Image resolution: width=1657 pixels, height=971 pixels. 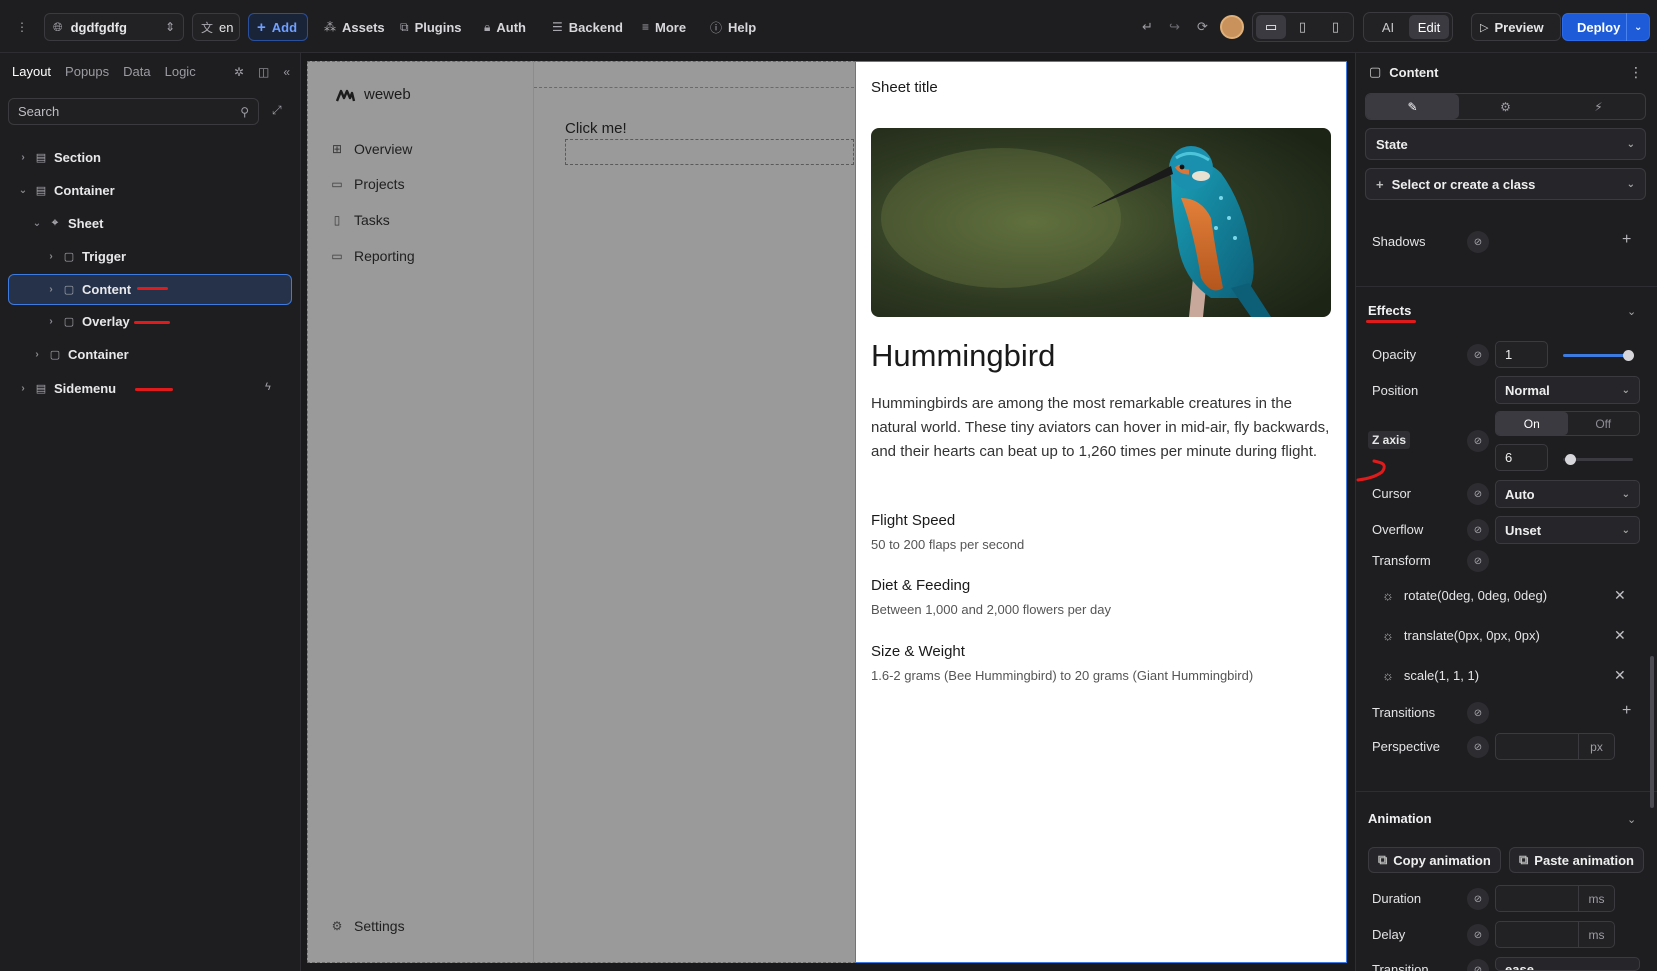 I want to click on right-panel-scrollbar, so click(x=1652, y=732).